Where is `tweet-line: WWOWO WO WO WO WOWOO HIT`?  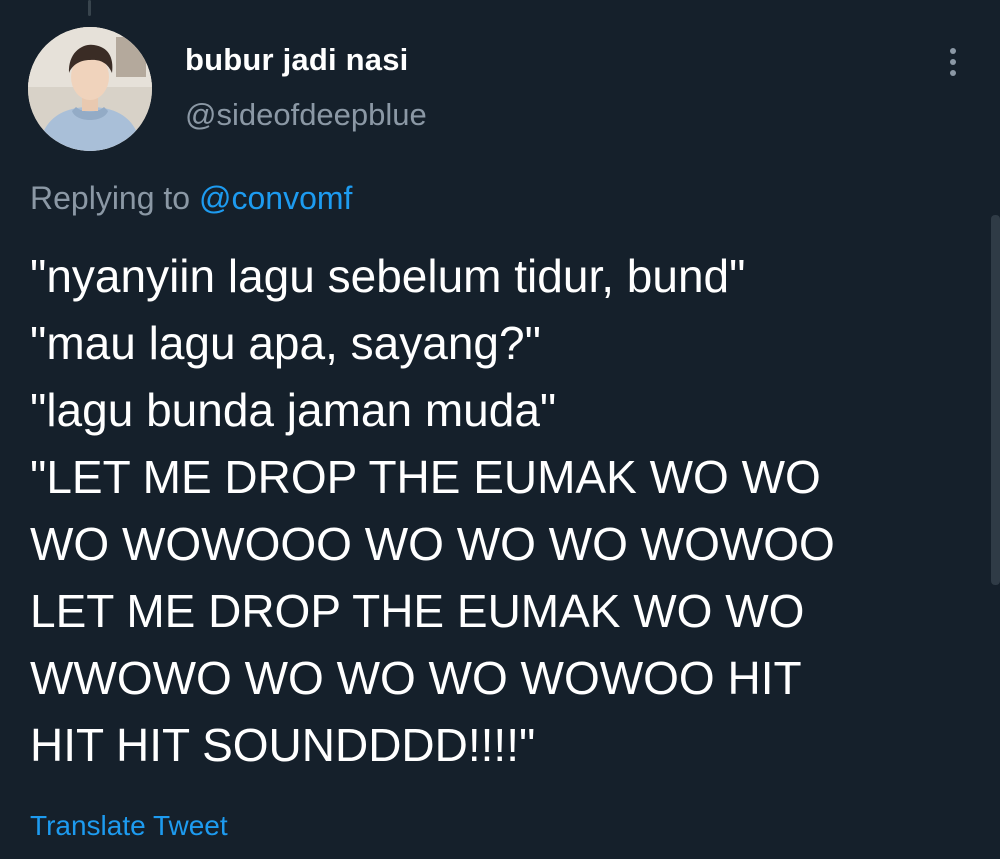 tweet-line: WWOWO WO WO WO WOWOO HIT is located at coordinates (416, 678).